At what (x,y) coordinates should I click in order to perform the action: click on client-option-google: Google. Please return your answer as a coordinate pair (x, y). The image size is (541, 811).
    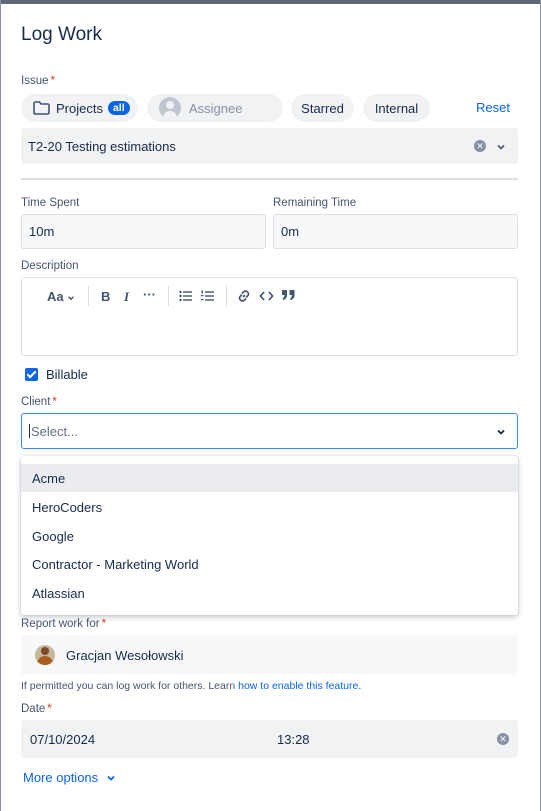
    Looking at the image, I should click on (269, 536).